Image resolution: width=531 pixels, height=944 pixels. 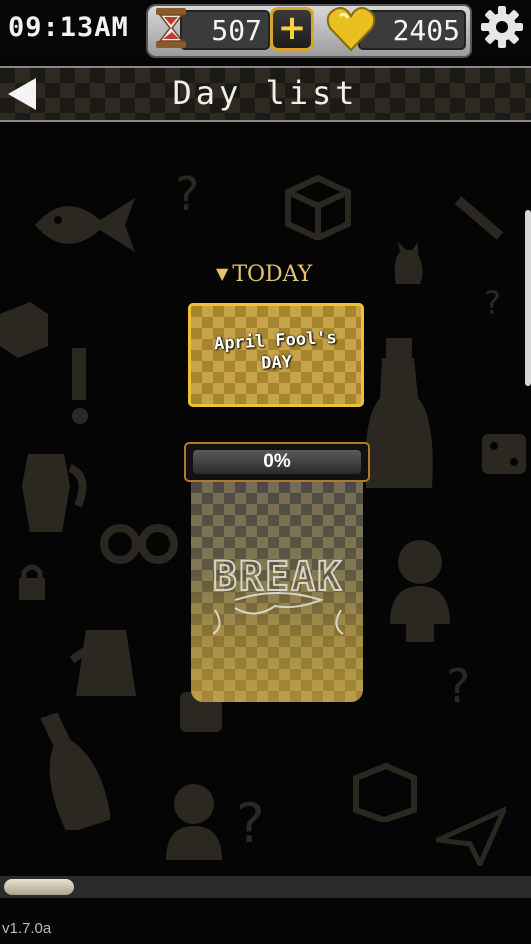 I want to click on coffee-pot-icon, so click(x=52, y=490).